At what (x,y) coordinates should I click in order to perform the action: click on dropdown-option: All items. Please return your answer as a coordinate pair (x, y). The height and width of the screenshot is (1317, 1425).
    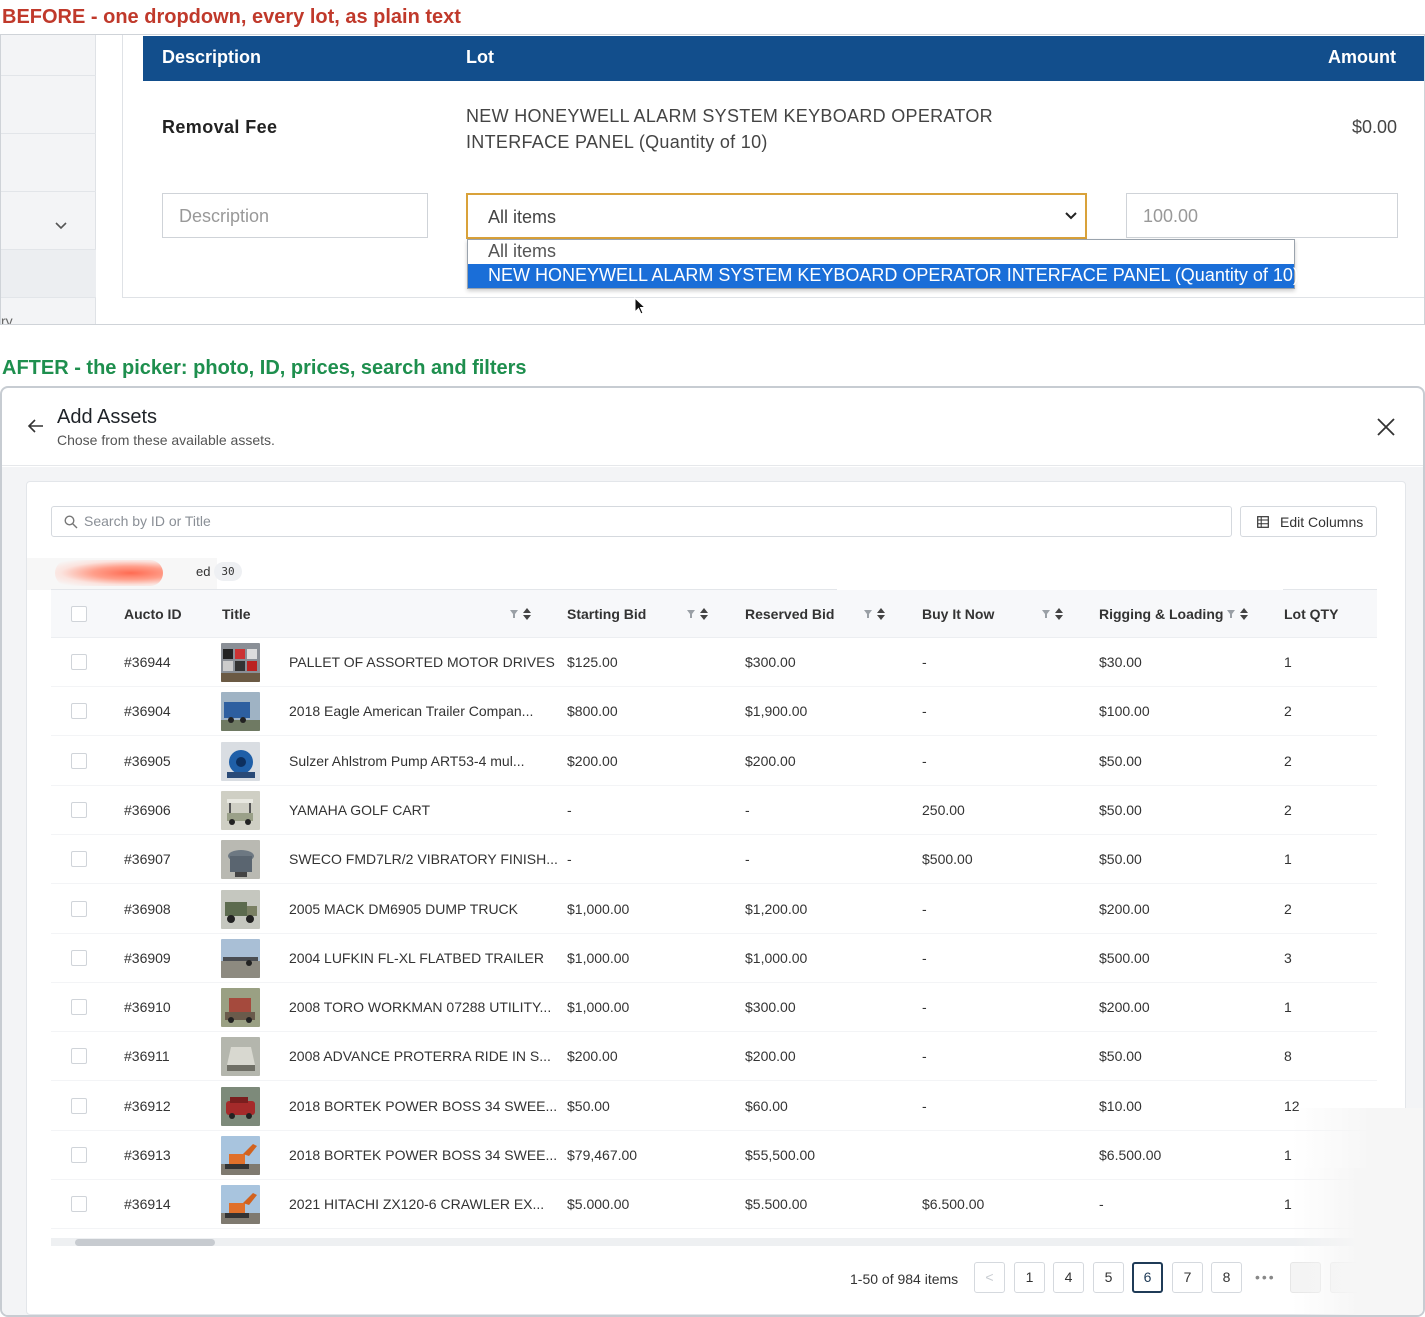
    Looking at the image, I should click on (881, 252).